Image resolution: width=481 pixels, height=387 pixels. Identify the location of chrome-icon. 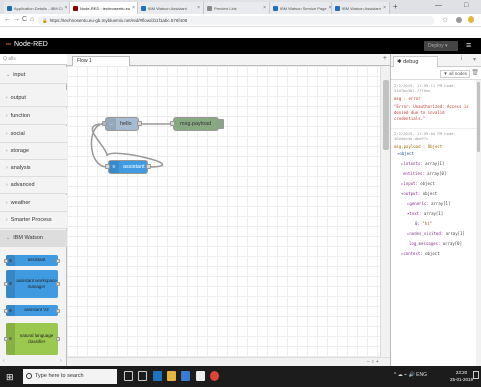
(214, 376).